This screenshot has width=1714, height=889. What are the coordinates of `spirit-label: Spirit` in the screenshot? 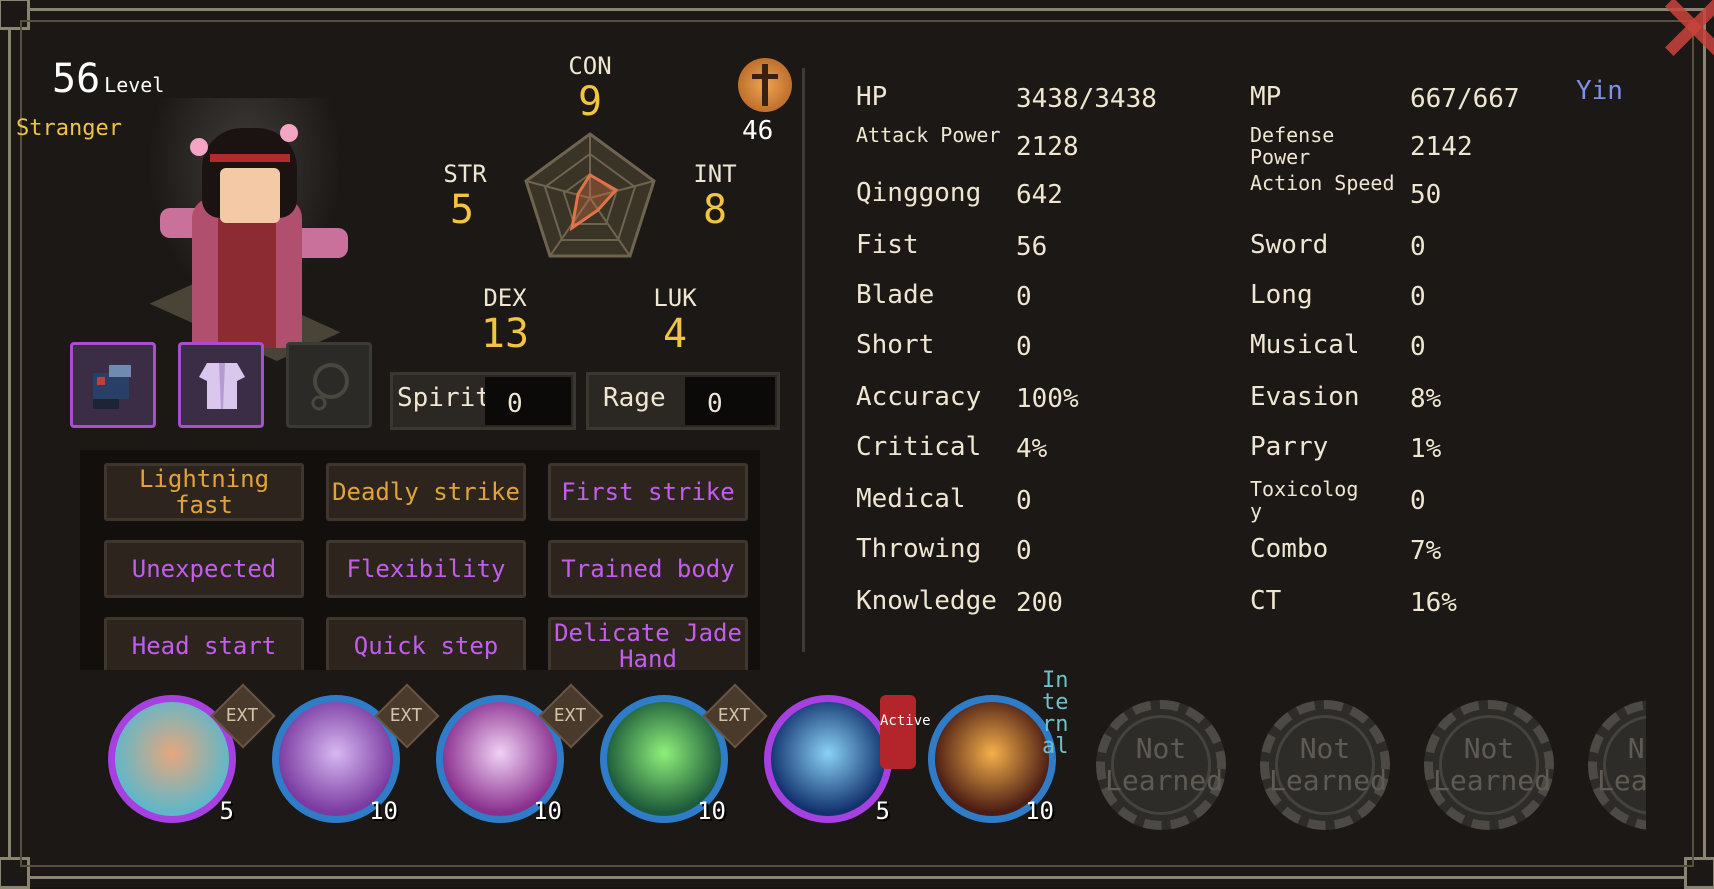 It's located at (444, 398).